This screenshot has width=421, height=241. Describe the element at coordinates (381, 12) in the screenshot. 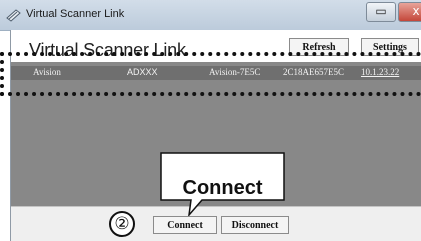

I see `minimize-button: ▭` at that location.